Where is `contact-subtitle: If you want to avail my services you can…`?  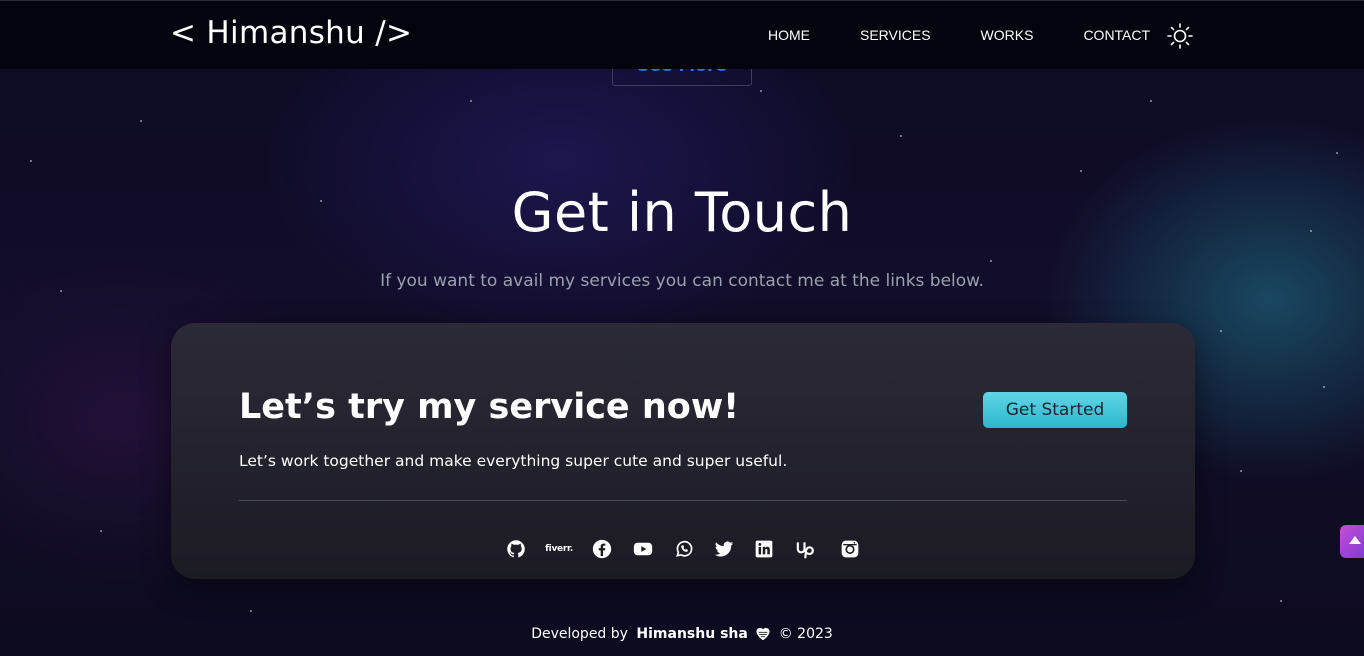 contact-subtitle: If you want to avail my services you can… is located at coordinates (682, 281).